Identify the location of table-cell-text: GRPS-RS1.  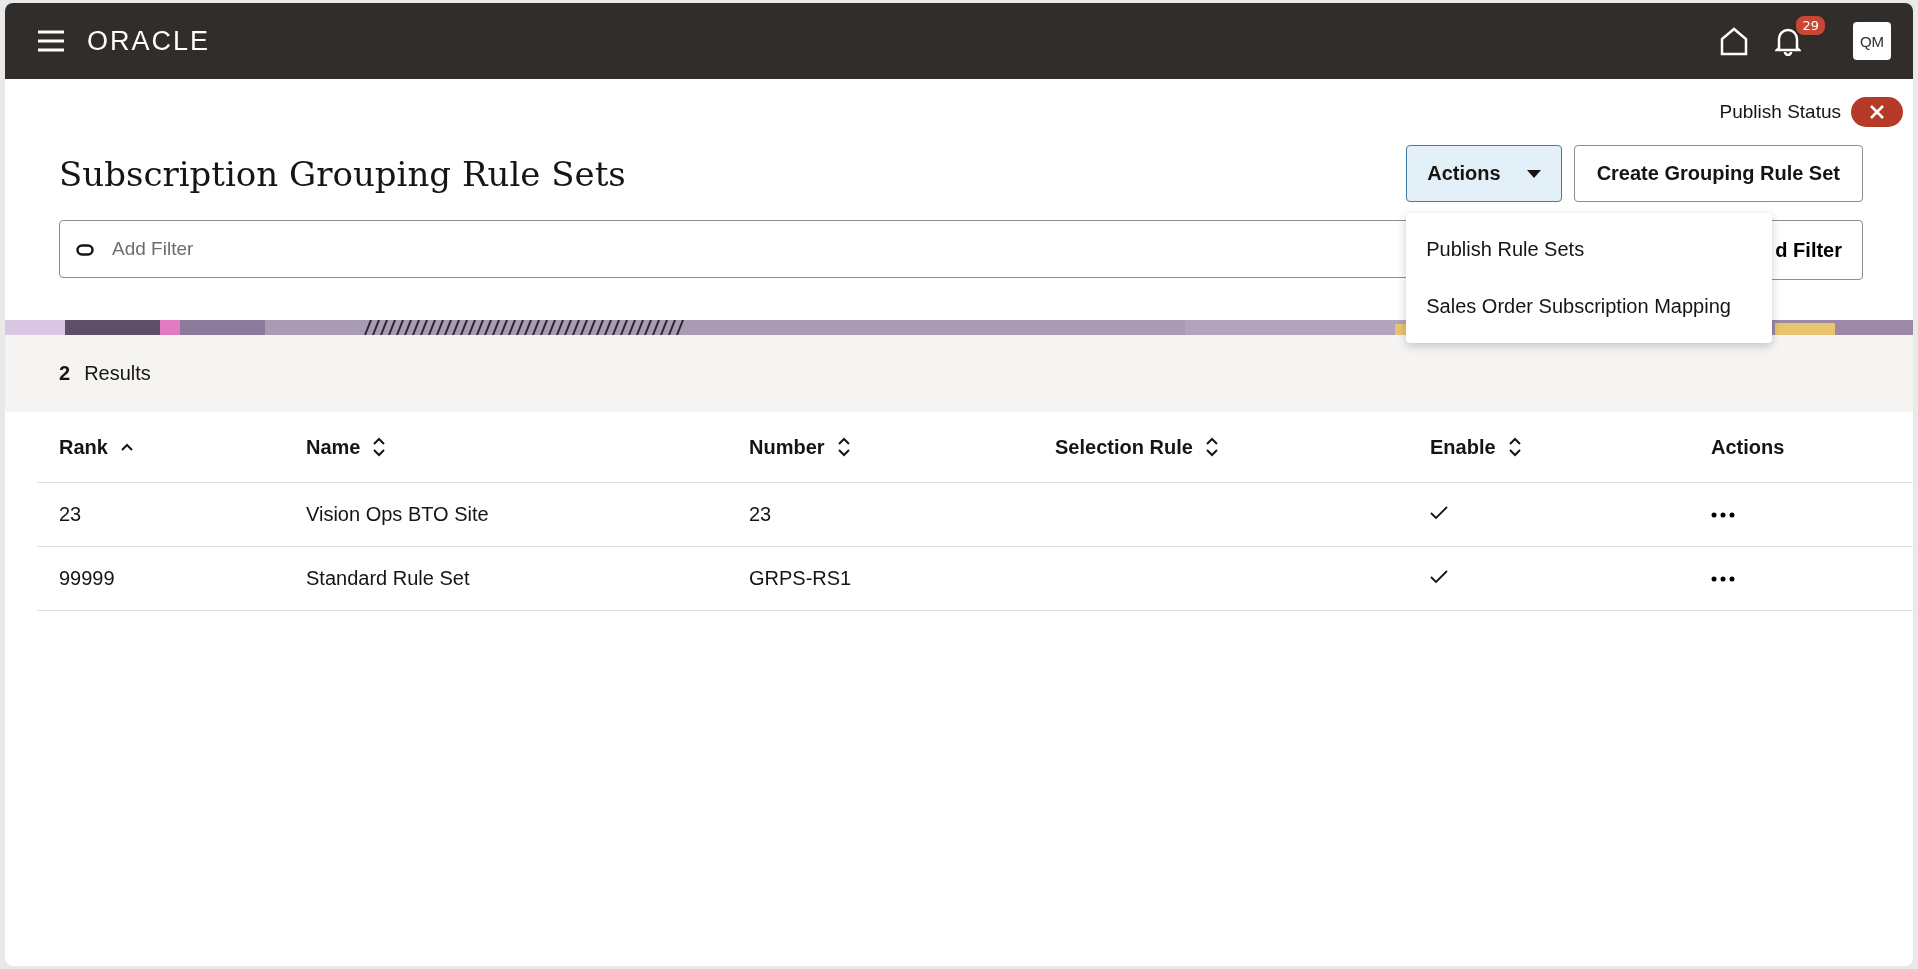
(801, 578).